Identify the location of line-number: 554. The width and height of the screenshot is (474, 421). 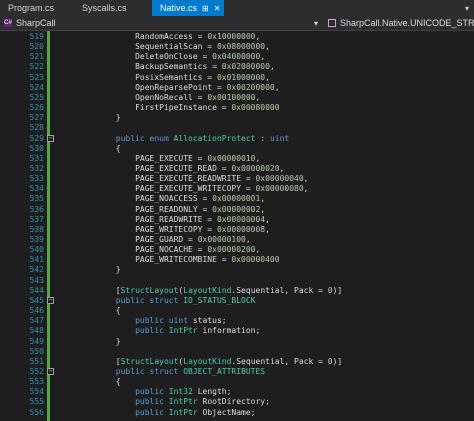
(36, 392).